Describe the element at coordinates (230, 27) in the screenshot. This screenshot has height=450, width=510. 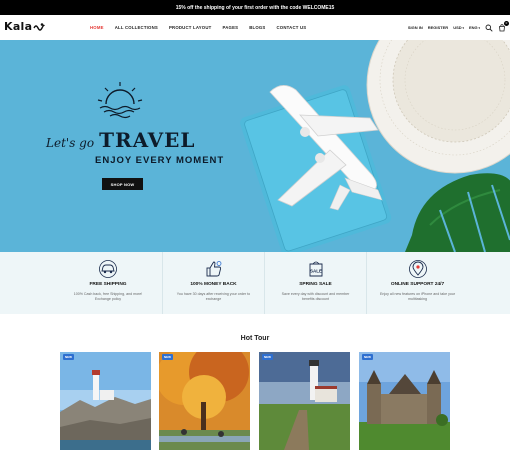
I see `nav-item-pages: PAGES` at that location.